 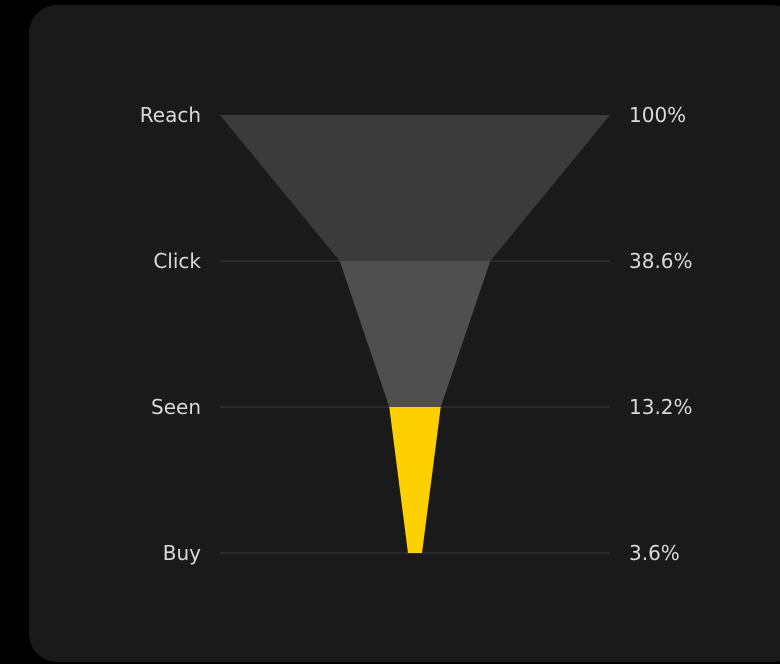 What do you see at coordinates (415, 188) in the screenshot?
I see `funnel-segment-reach` at bounding box center [415, 188].